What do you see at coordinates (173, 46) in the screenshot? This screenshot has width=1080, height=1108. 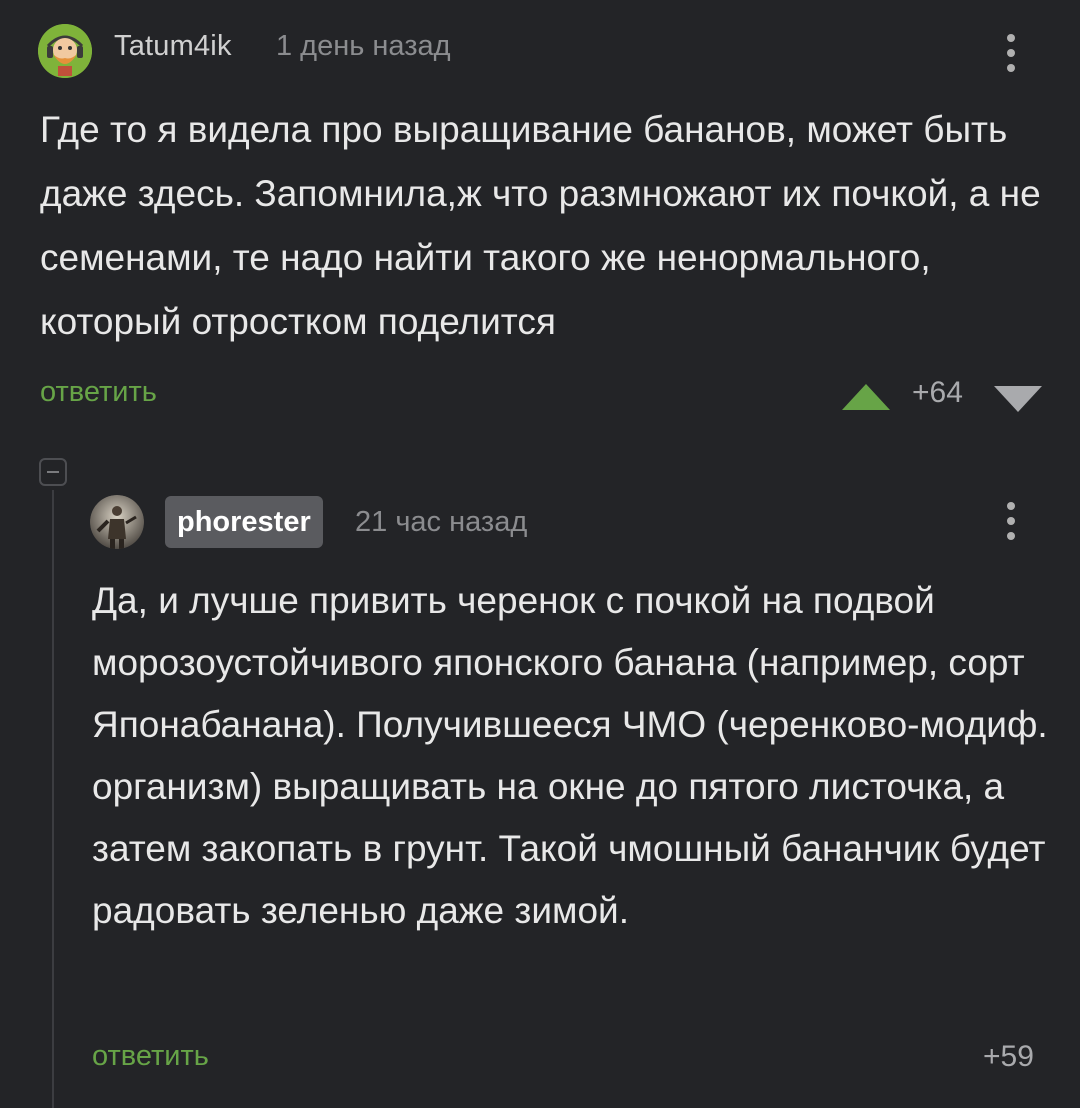 I see `comment-author: Tatum4ik` at bounding box center [173, 46].